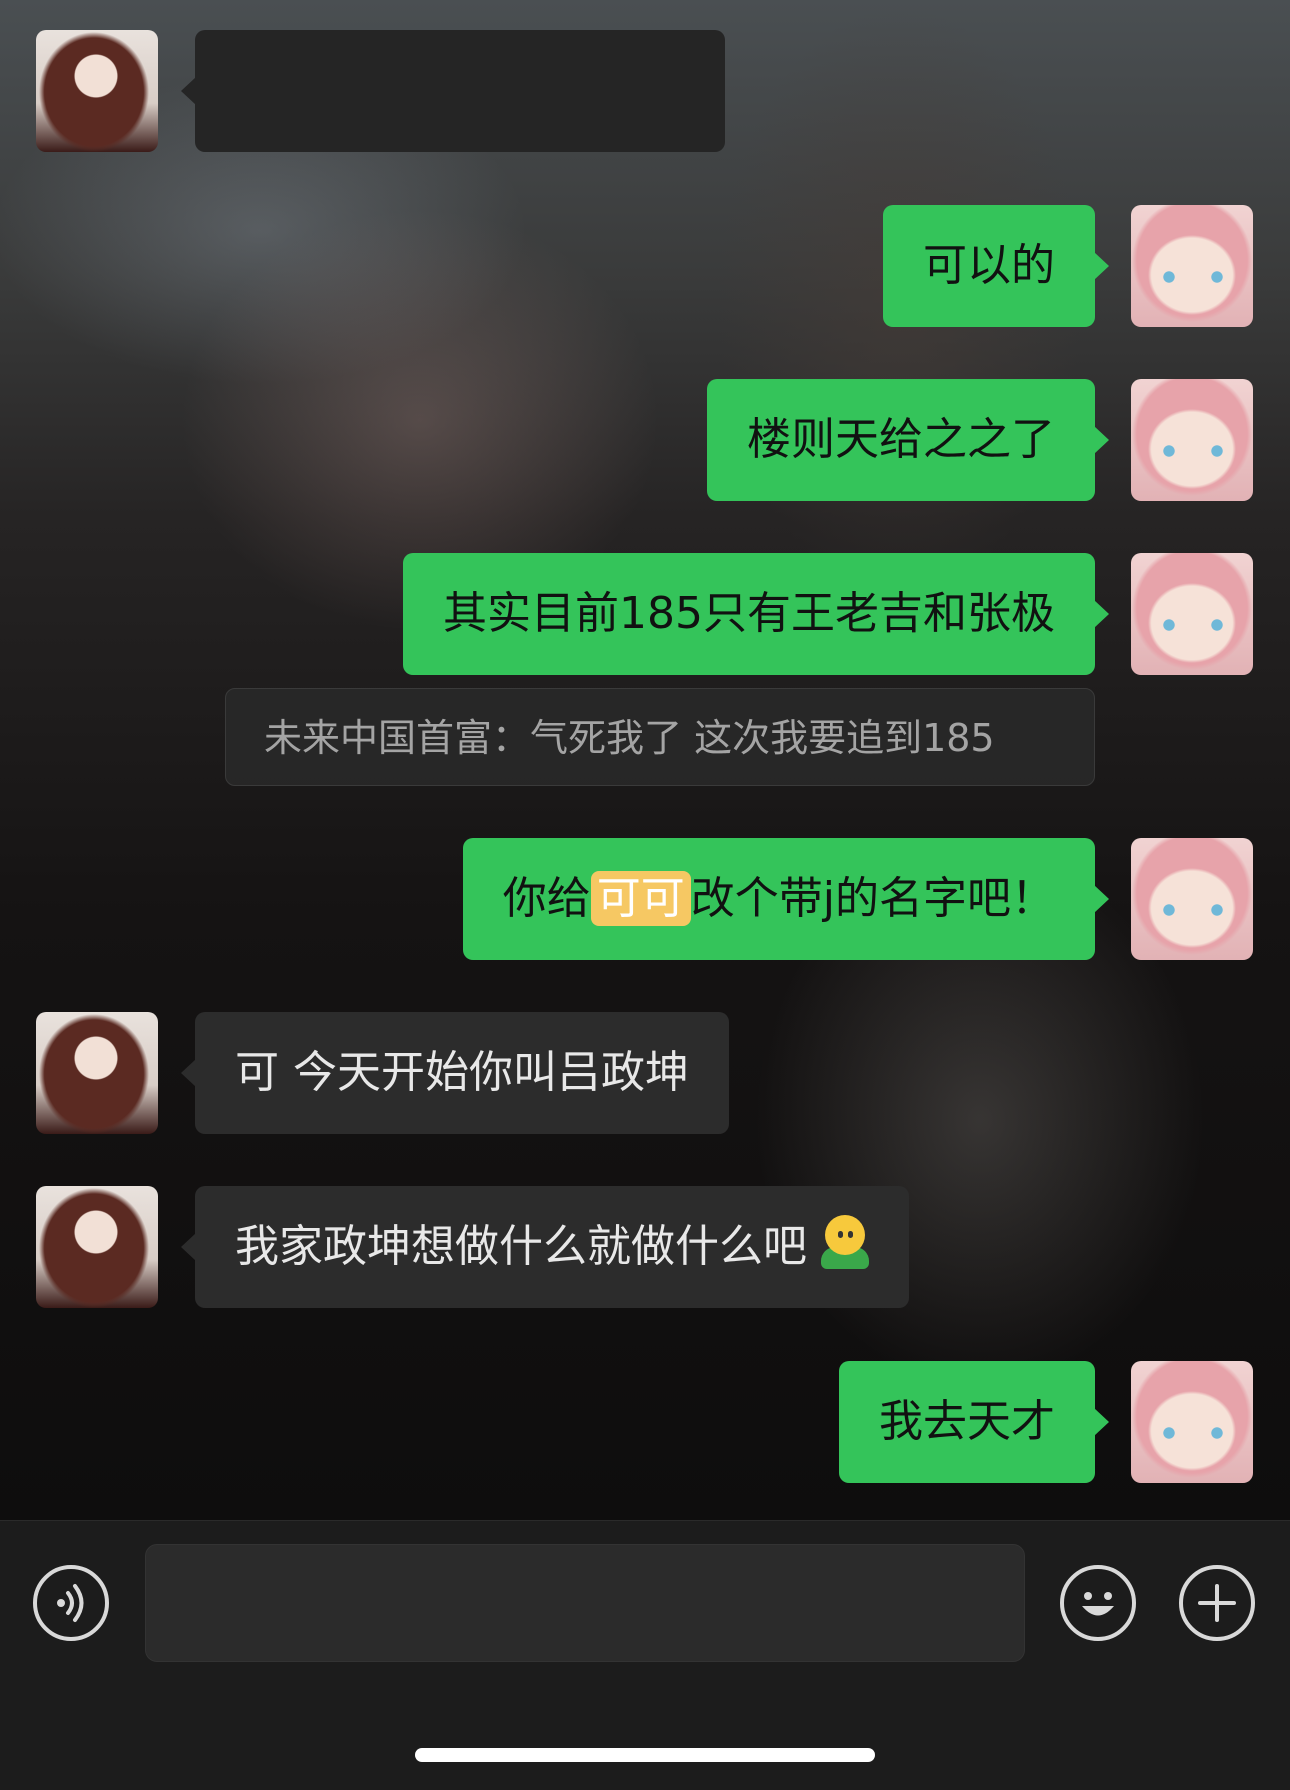  Describe the element at coordinates (749, 613) in the screenshot. I see `message-text: 其实目前185只有王老吉和张极` at that location.